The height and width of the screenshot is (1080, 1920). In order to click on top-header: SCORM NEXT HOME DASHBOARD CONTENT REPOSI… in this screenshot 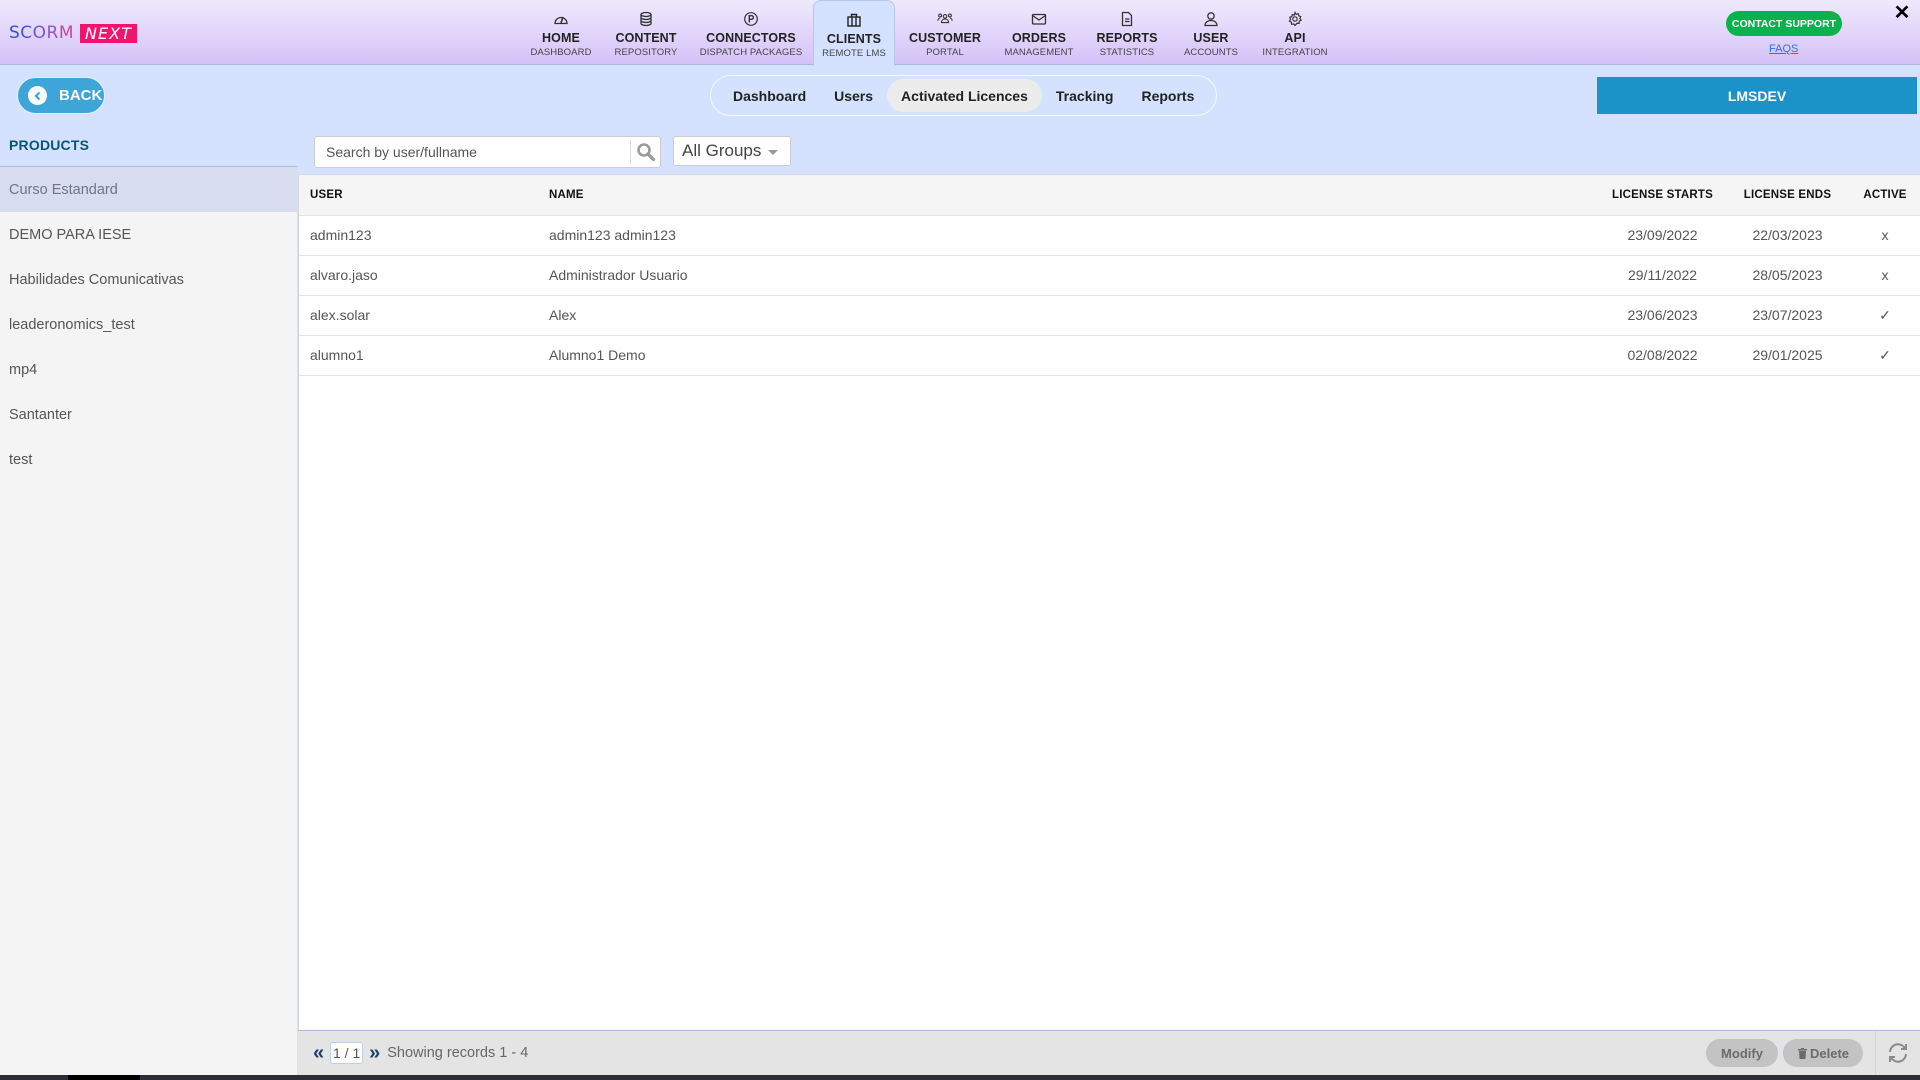, I will do `click(960, 33)`.